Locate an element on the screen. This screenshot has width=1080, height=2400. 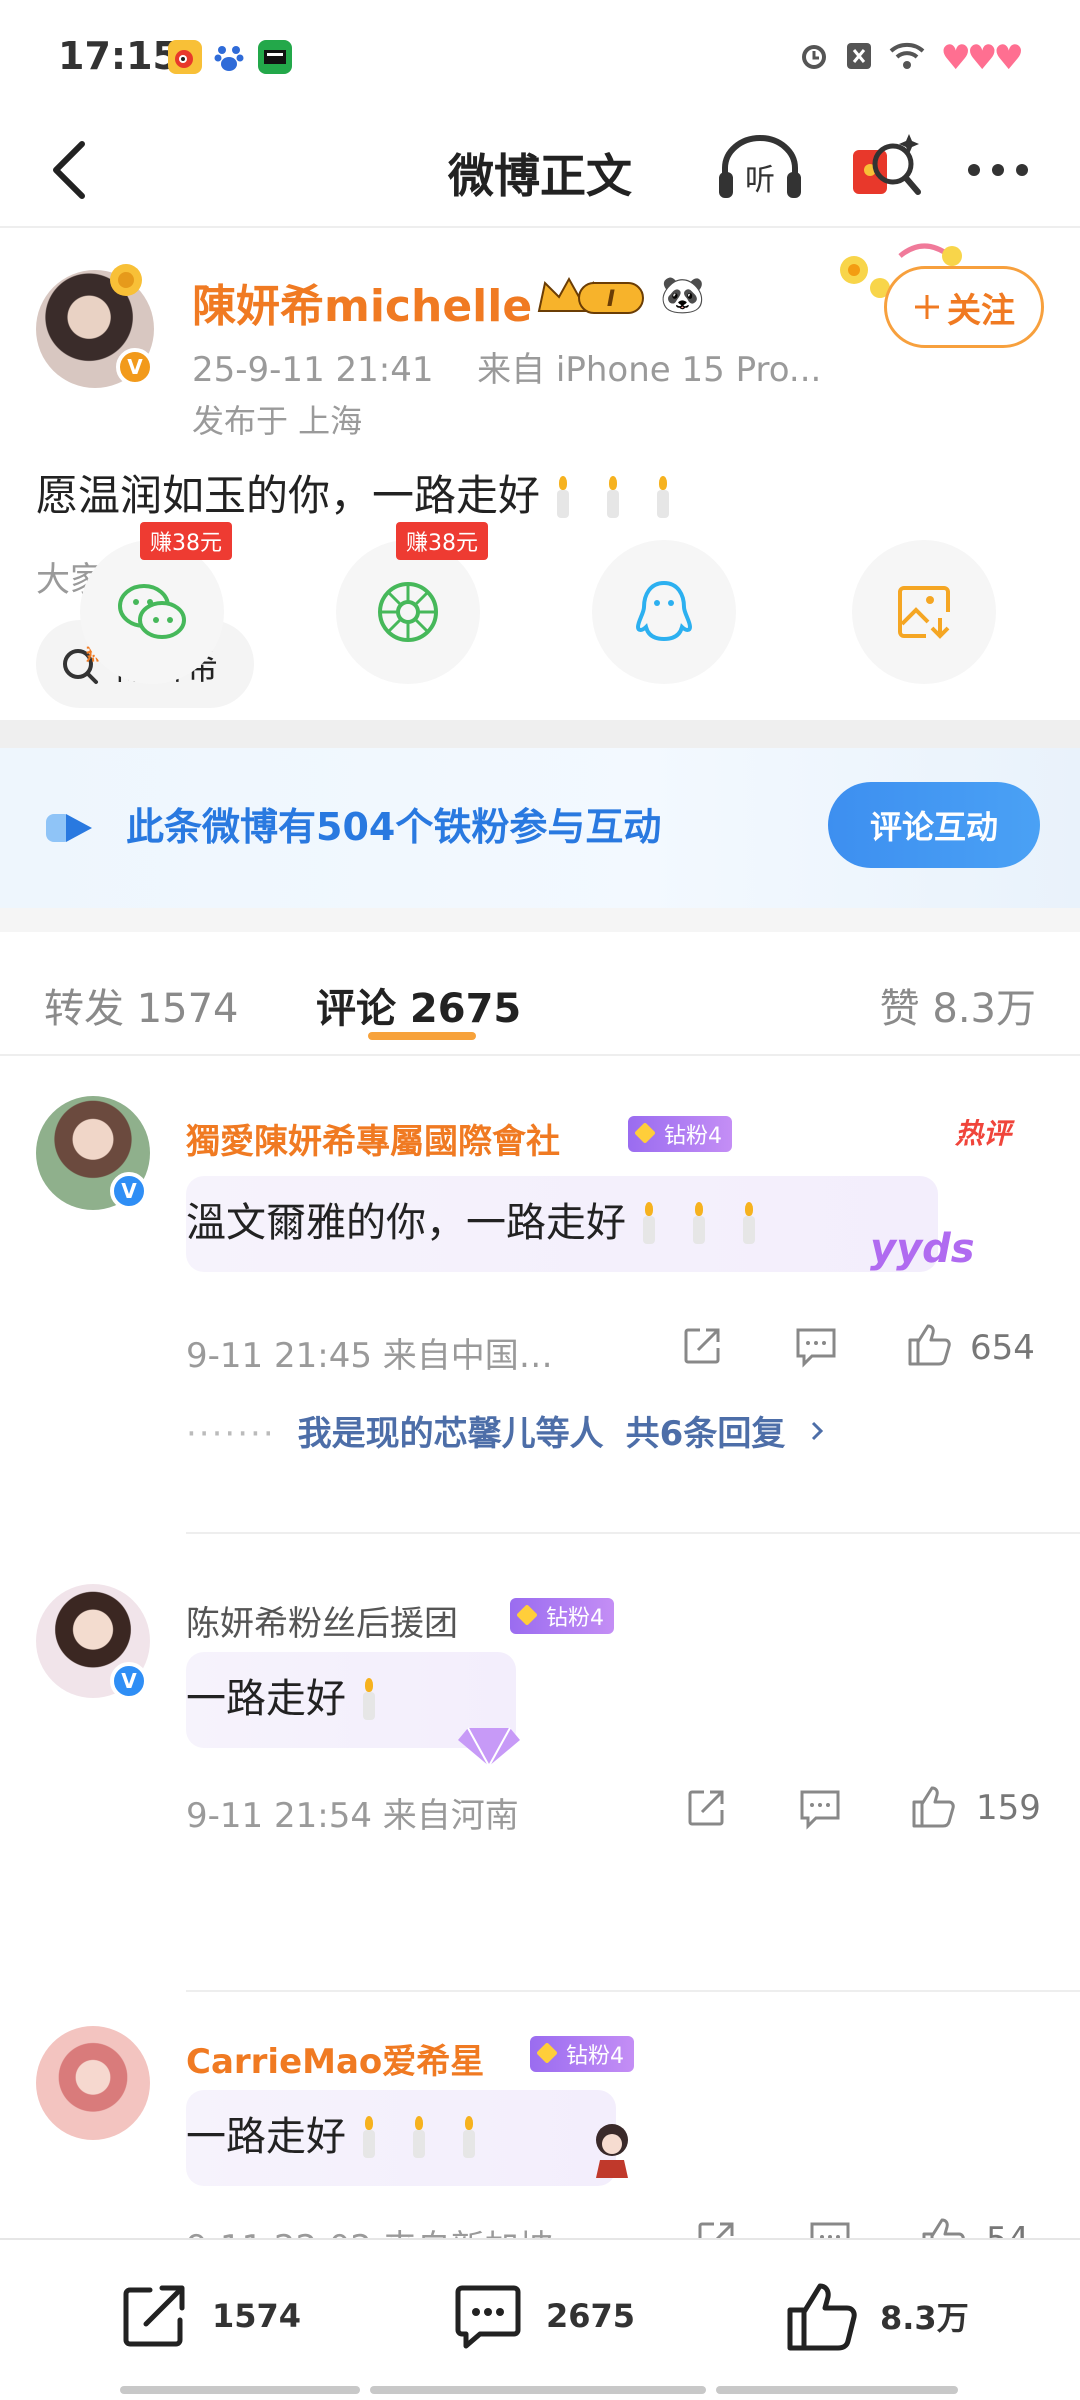
earn-tag: 赚38元 is located at coordinates (442, 541).